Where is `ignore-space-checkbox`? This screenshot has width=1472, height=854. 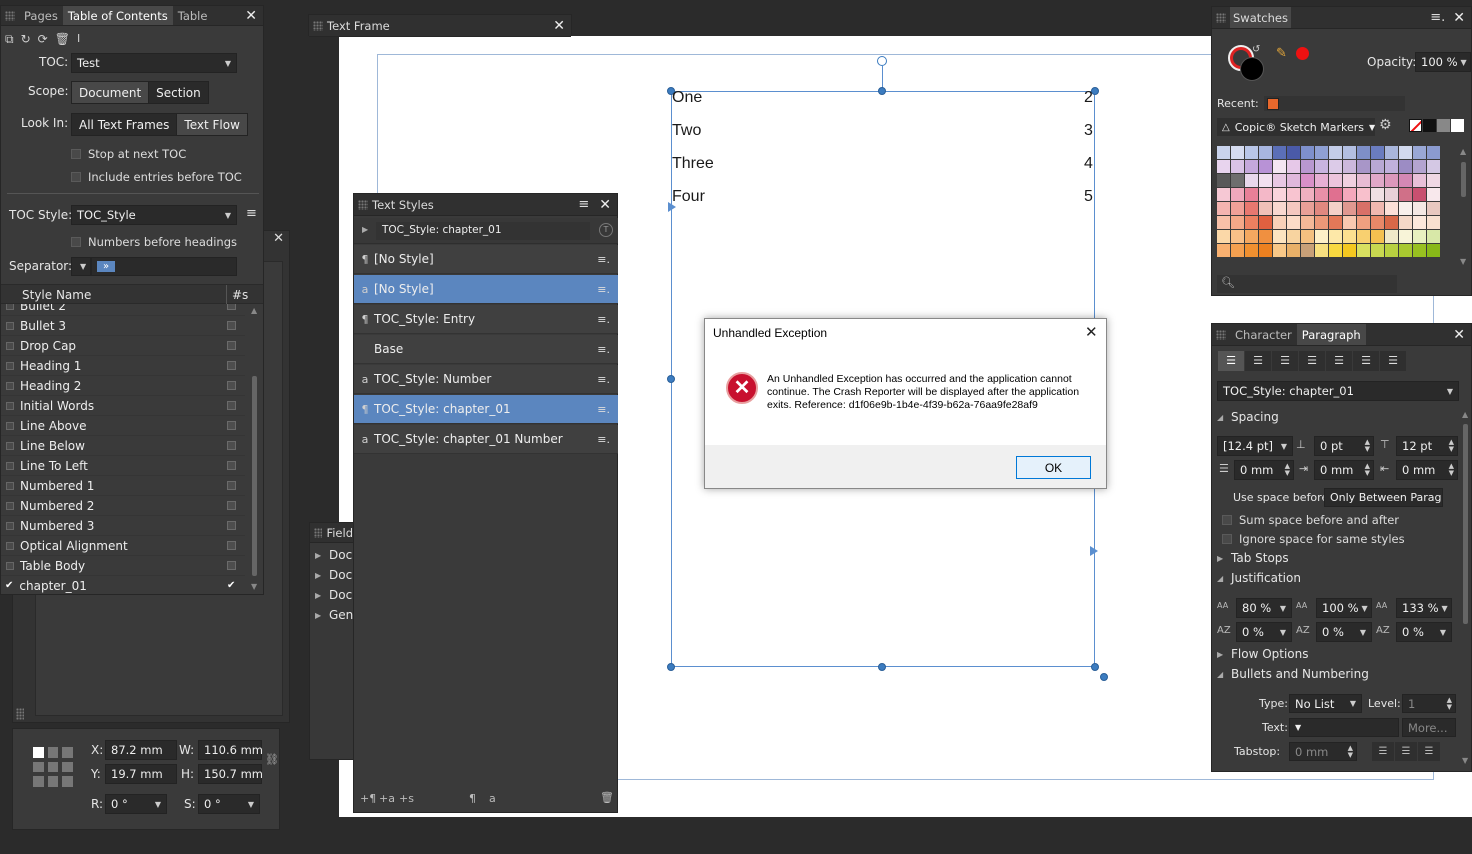 ignore-space-checkbox is located at coordinates (1227, 539).